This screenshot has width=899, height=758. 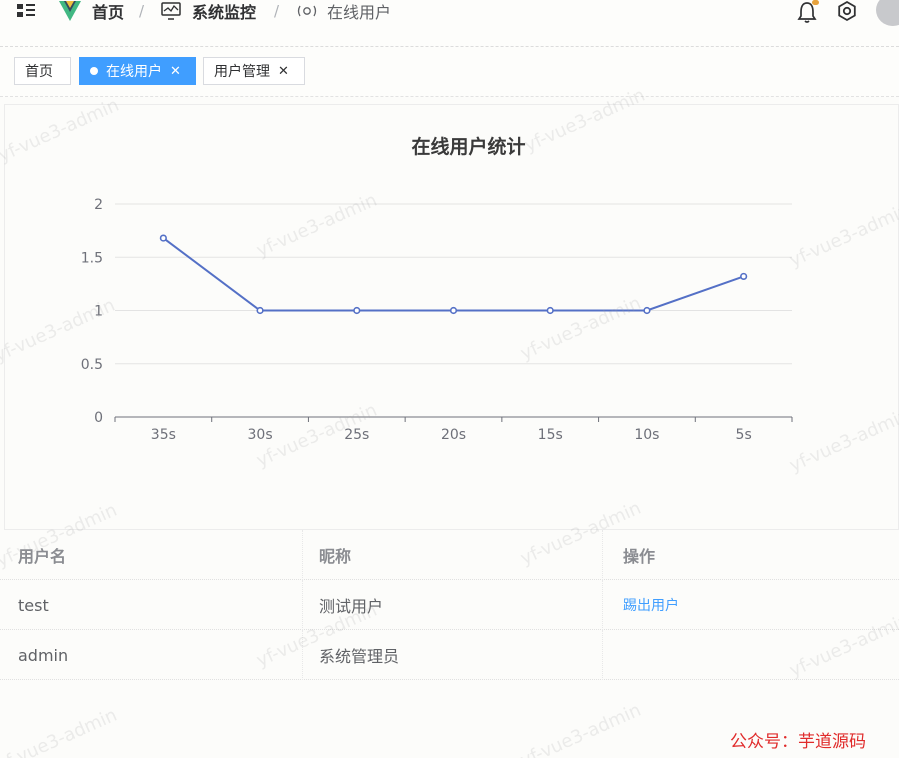 I want to click on breadcrumb-current: 在线用户, so click(x=359, y=12).